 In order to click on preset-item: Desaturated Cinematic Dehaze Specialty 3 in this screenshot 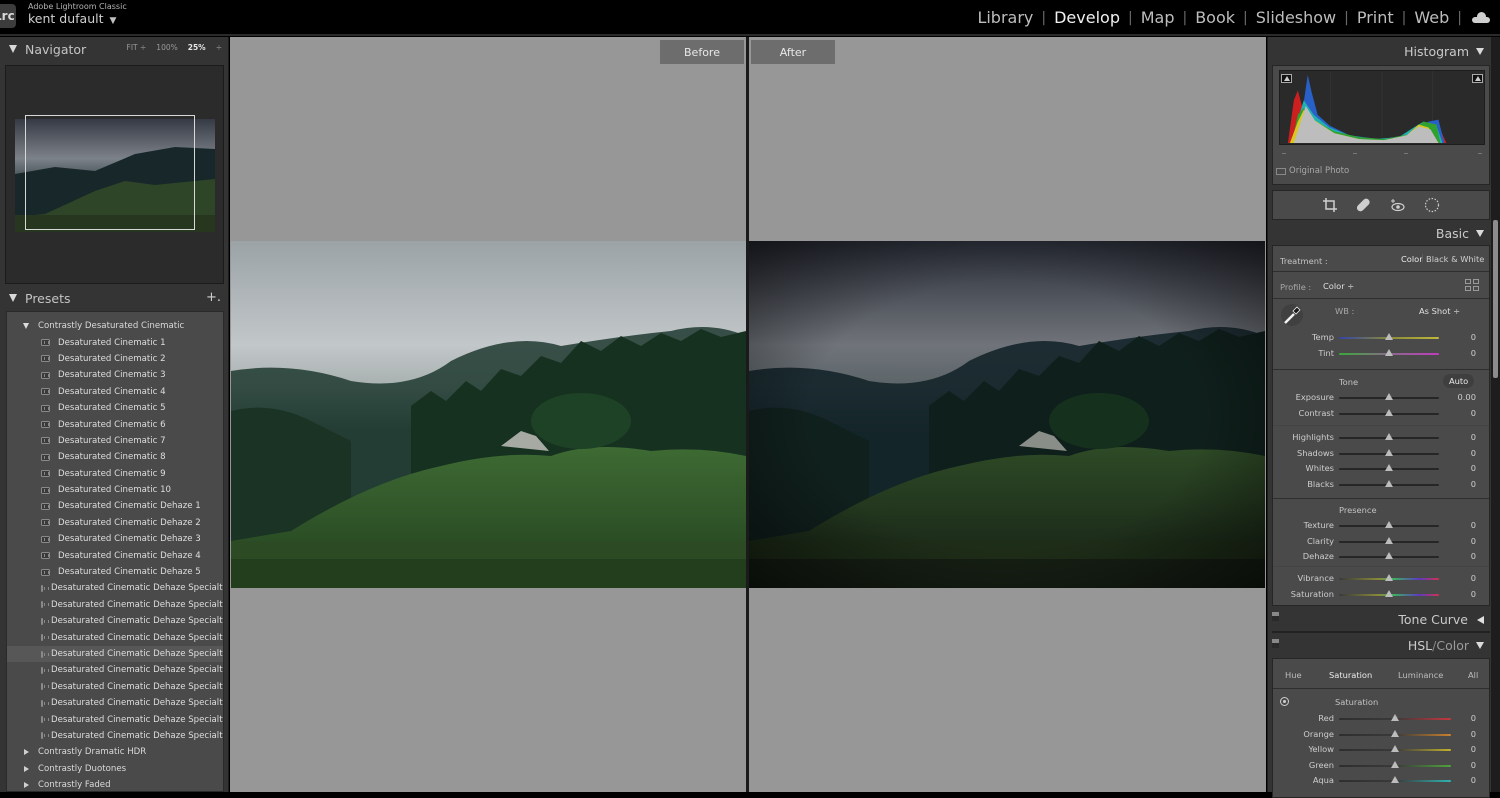, I will do `click(115, 621)`.